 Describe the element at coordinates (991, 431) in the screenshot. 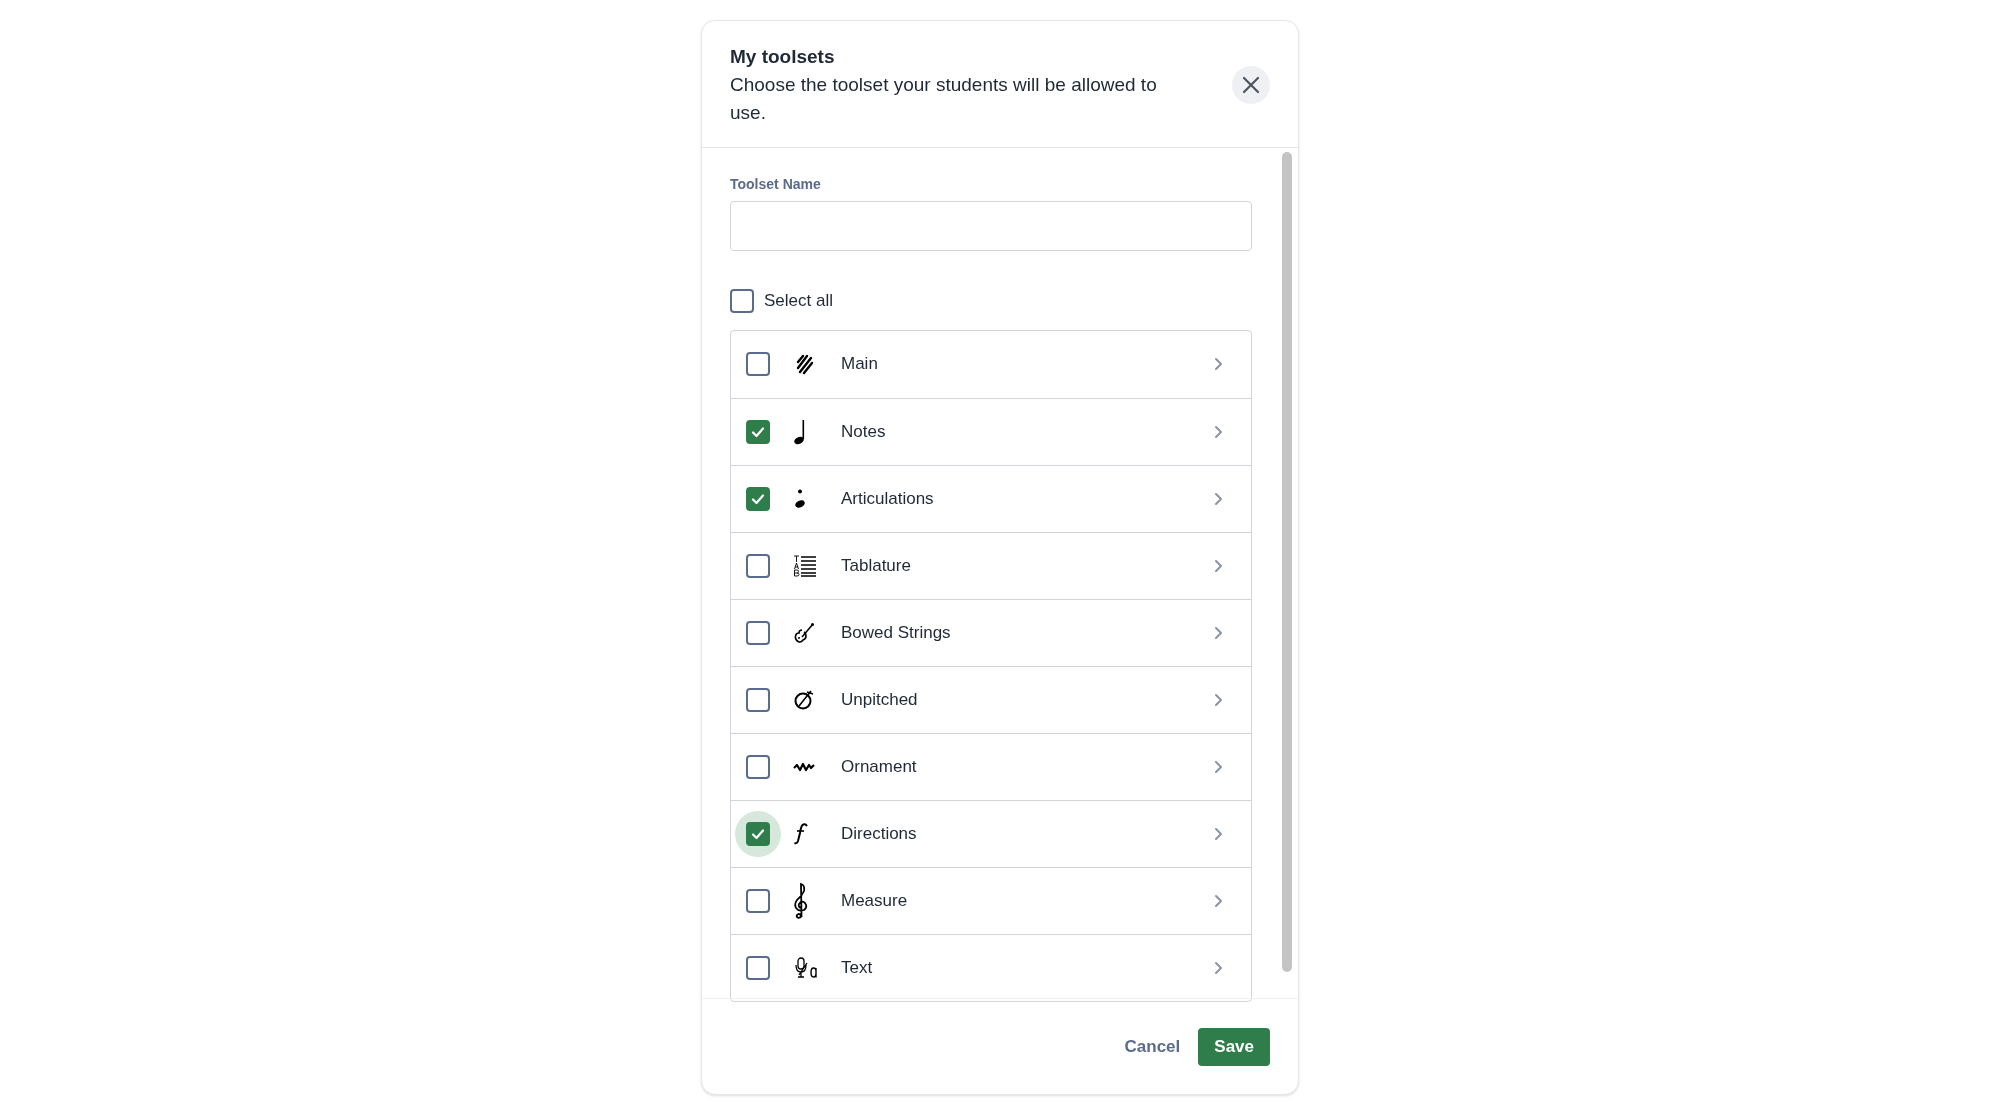

I see `toolset-row: Notes` at that location.